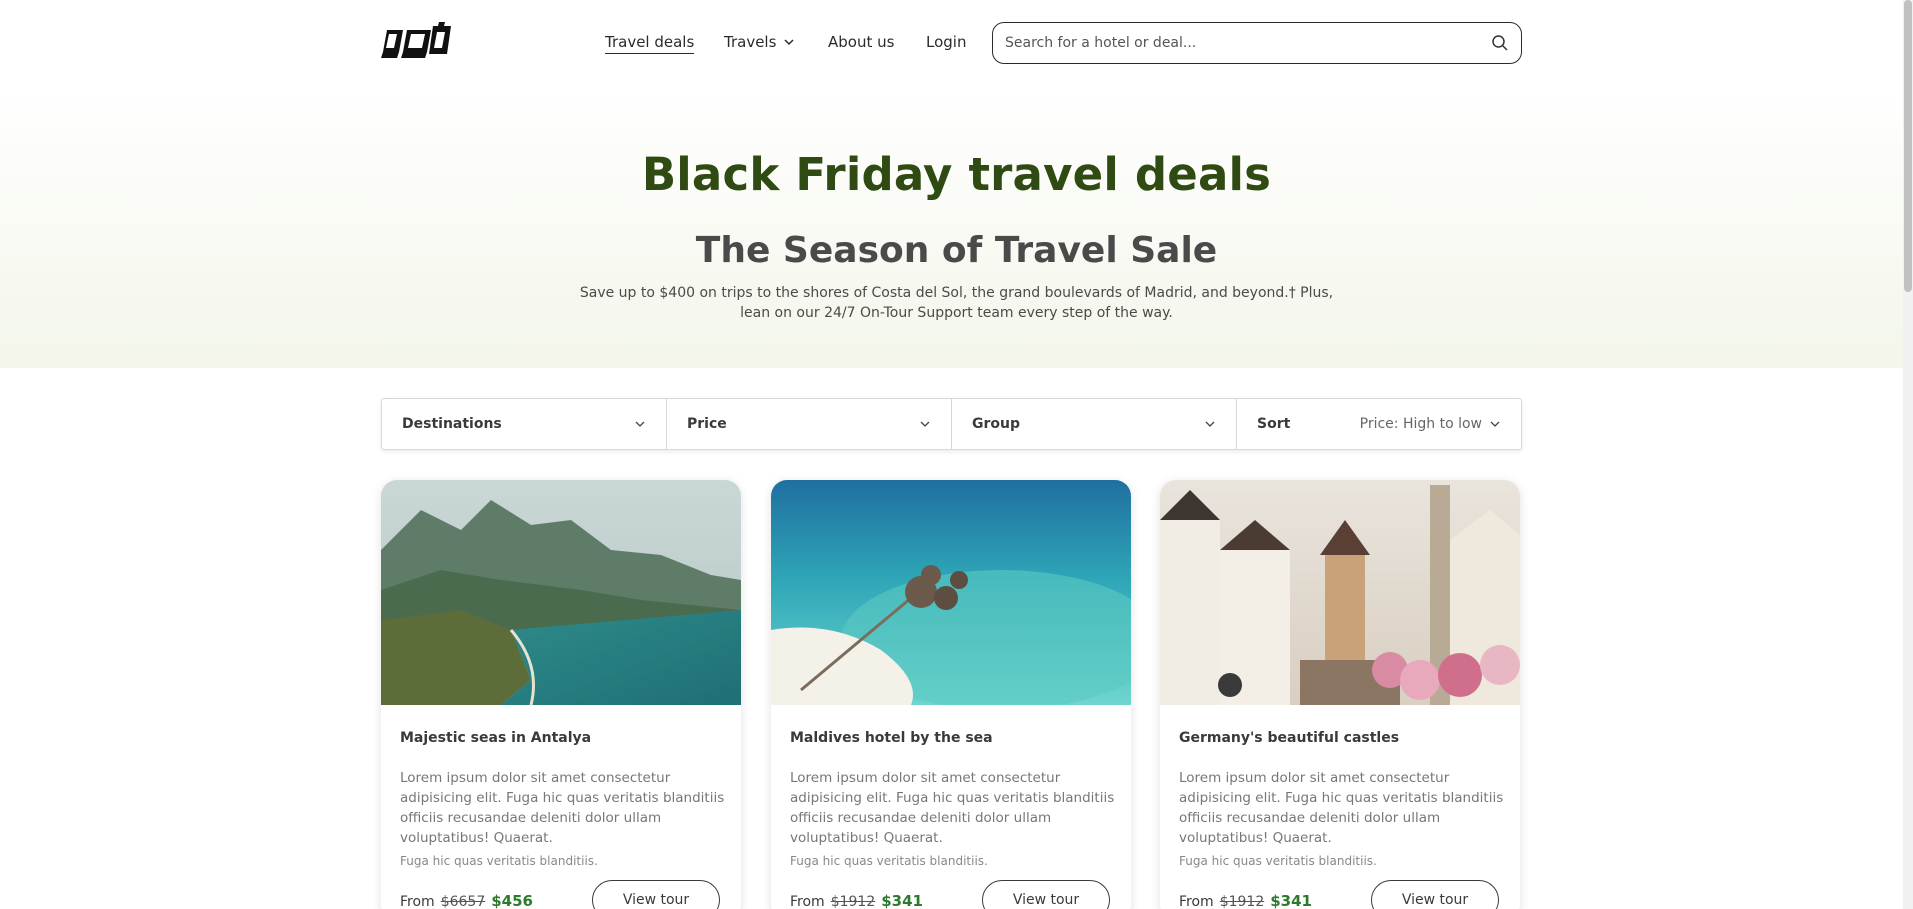 The height and width of the screenshot is (909, 1913). What do you see at coordinates (1420, 424) in the screenshot?
I see `sort-value-text: Price: High to low` at bounding box center [1420, 424].